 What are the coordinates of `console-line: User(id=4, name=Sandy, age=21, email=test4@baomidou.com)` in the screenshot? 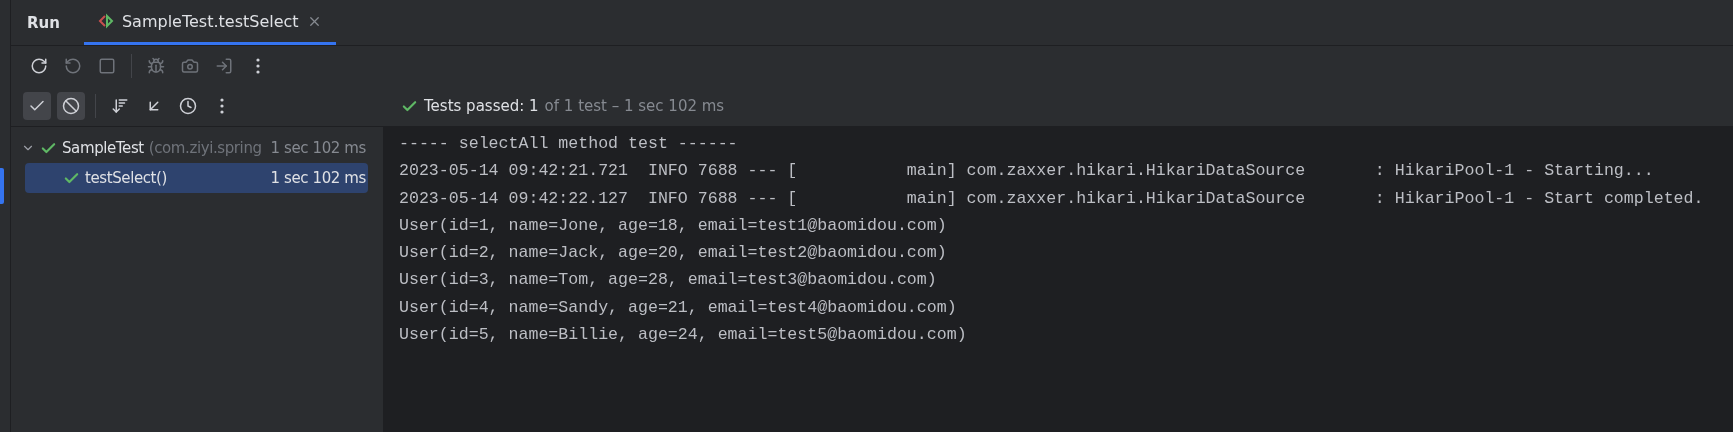 It's located at (678, 307).